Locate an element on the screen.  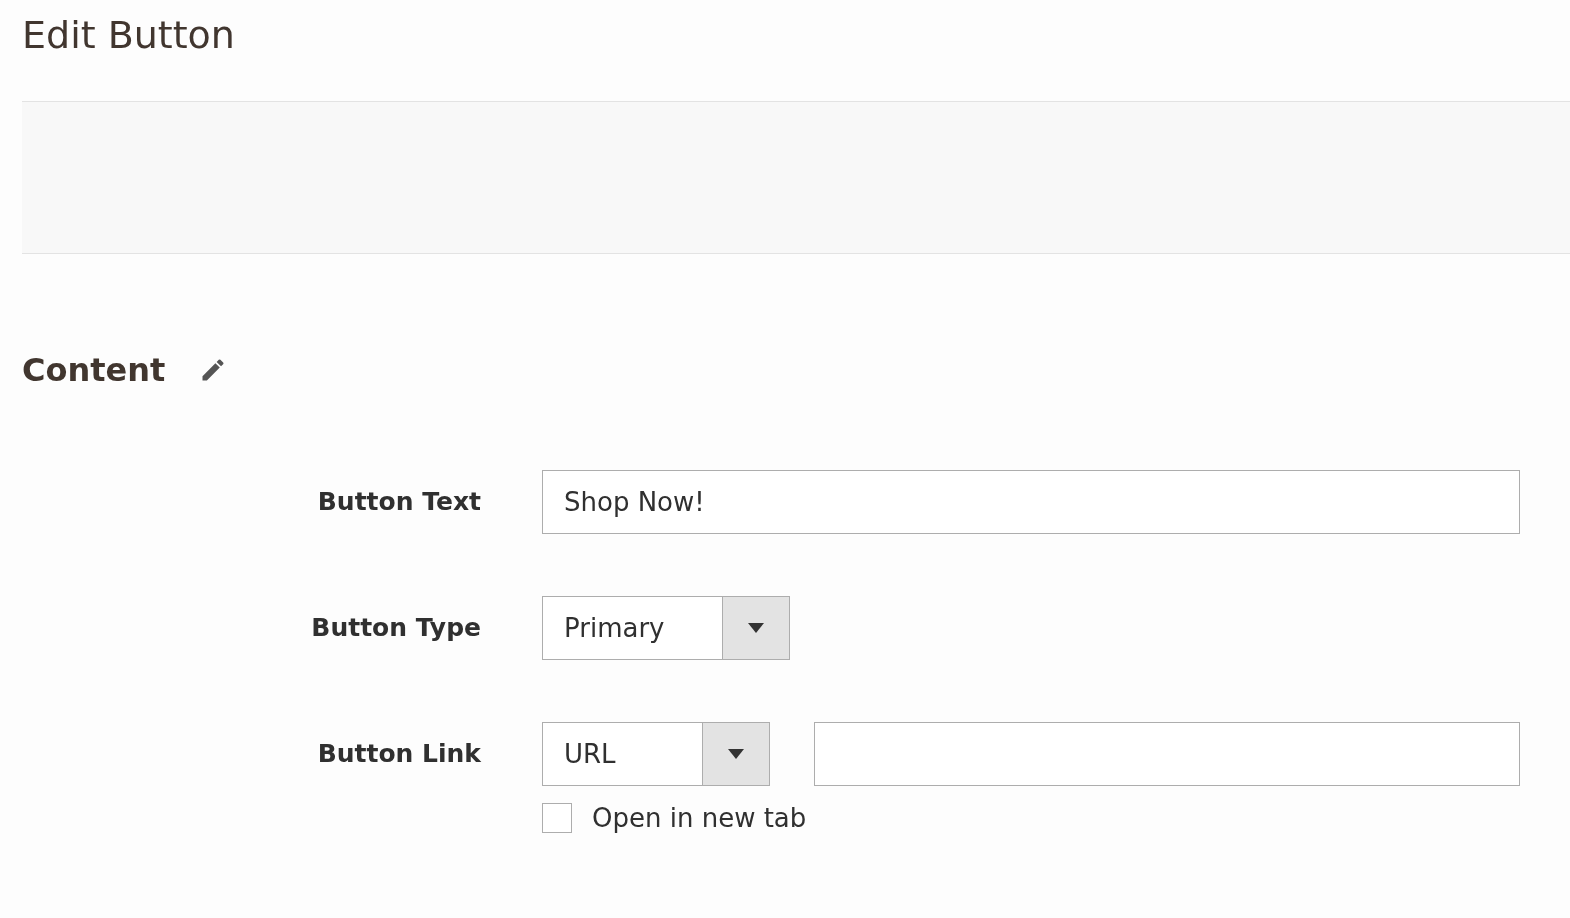
dropdown-select: Primary is located at coordinates (666, 628).